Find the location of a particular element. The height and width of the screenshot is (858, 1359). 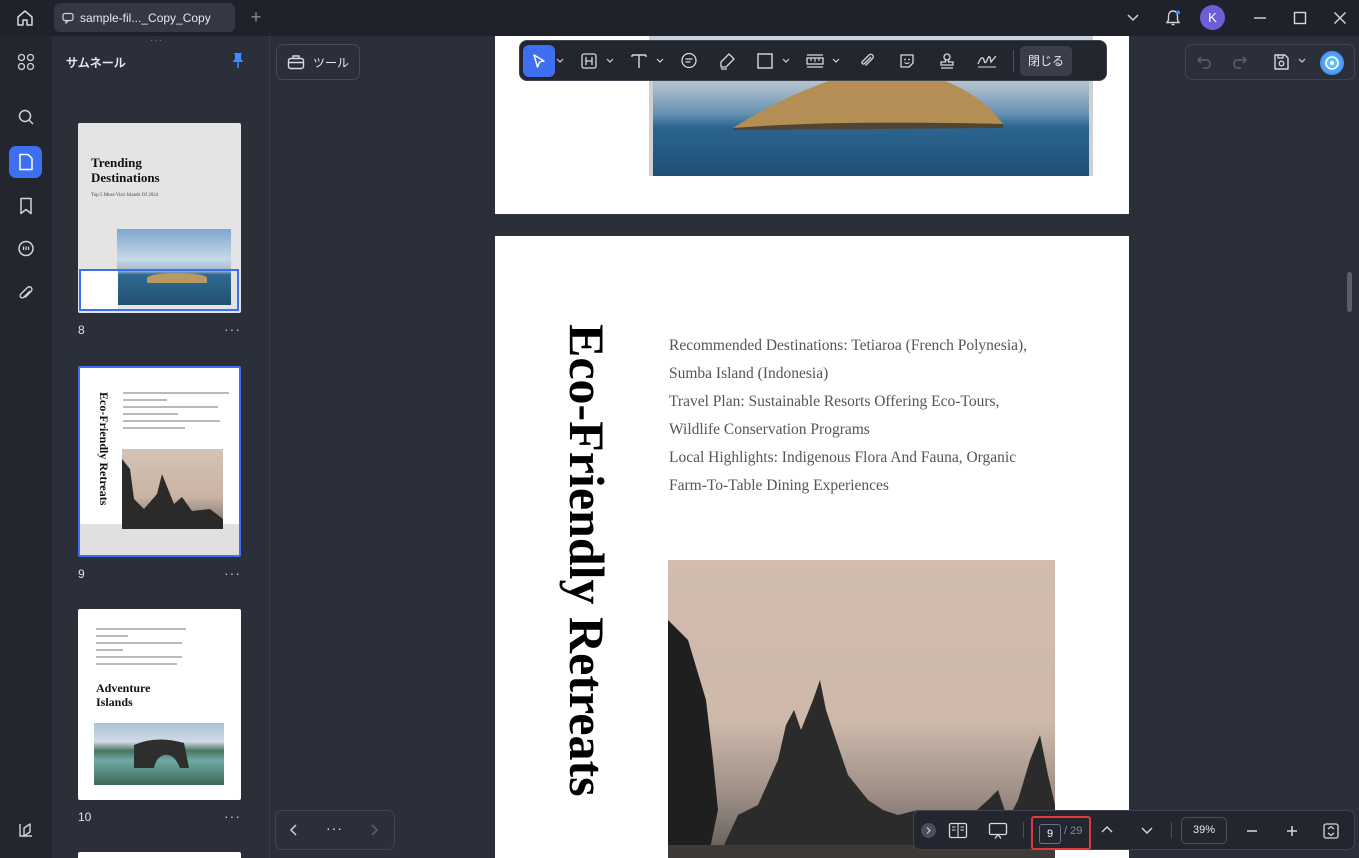

next-page-icon is located at coordinates (1147, 831).